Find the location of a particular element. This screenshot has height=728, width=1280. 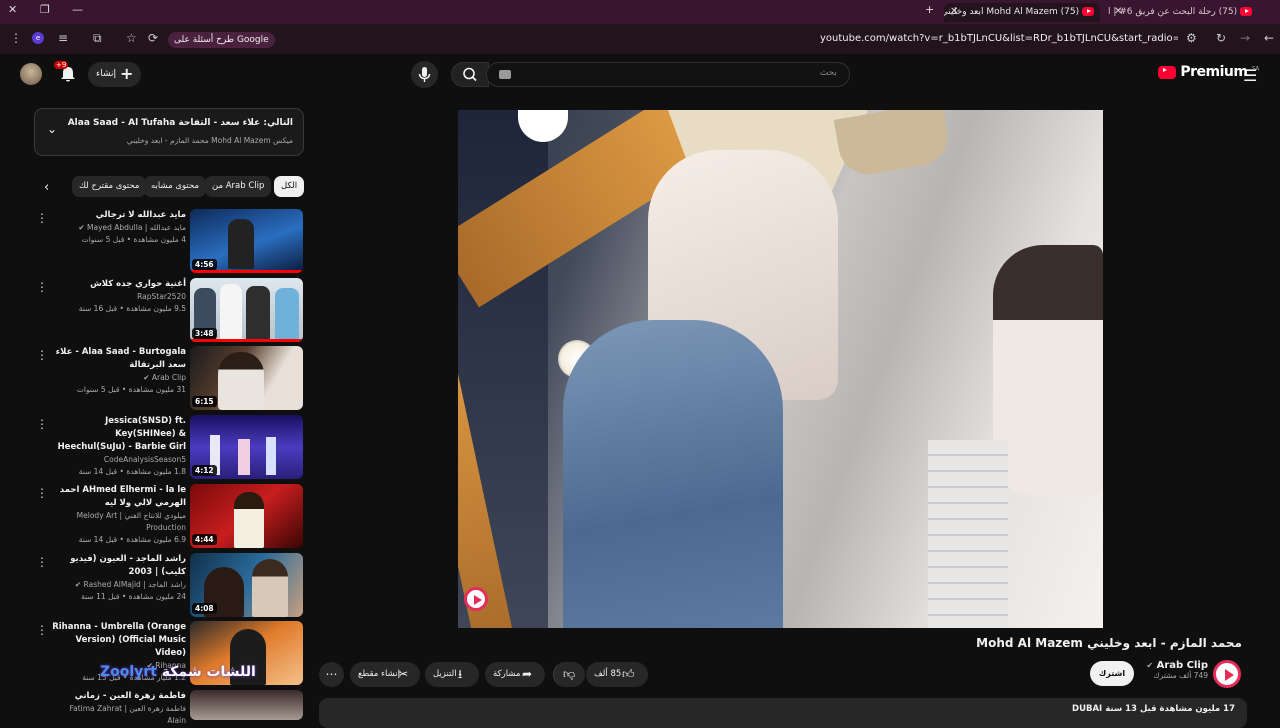

tab-current-video: (75) Mohd Al Mazem ابعد وخليني ✕ is located at coordinates (1022, 12).